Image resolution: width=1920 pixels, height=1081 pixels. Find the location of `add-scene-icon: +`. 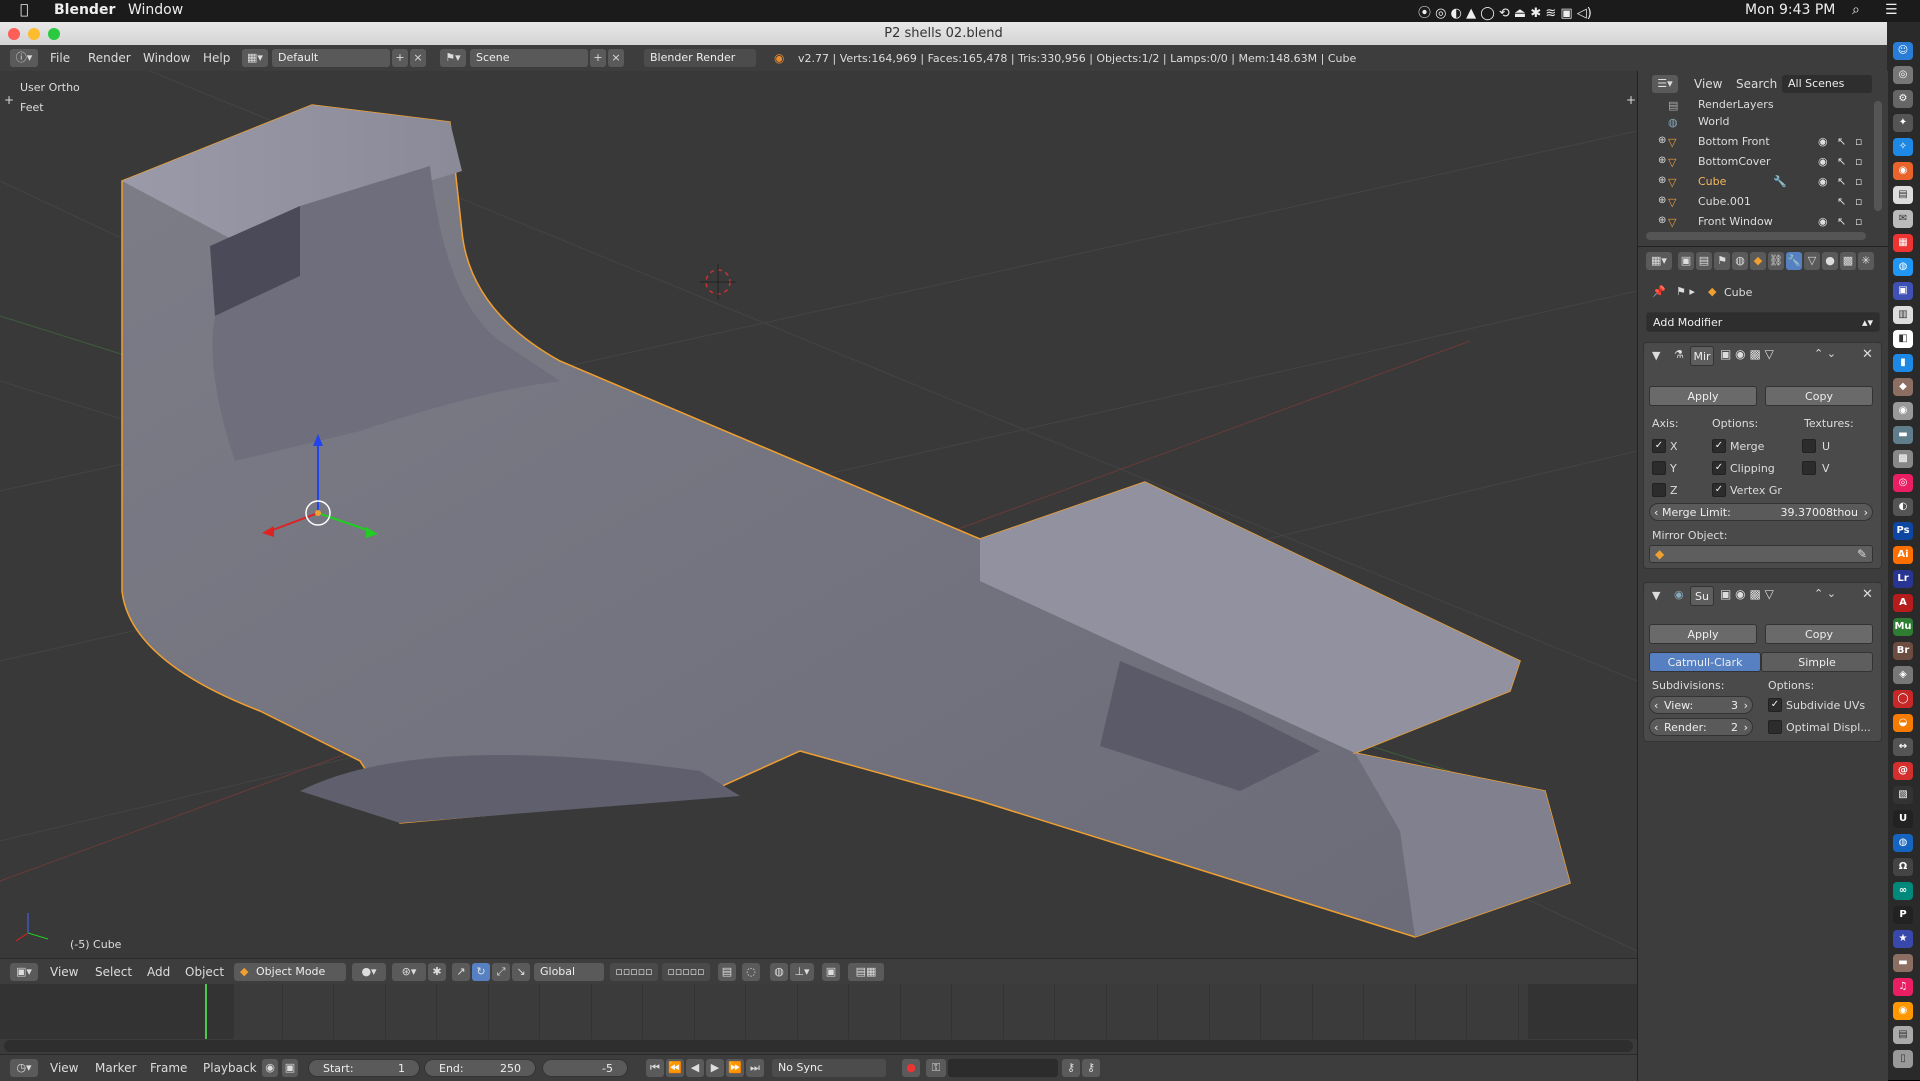

add-scene-icon: + is located at coordinates (598, 58).